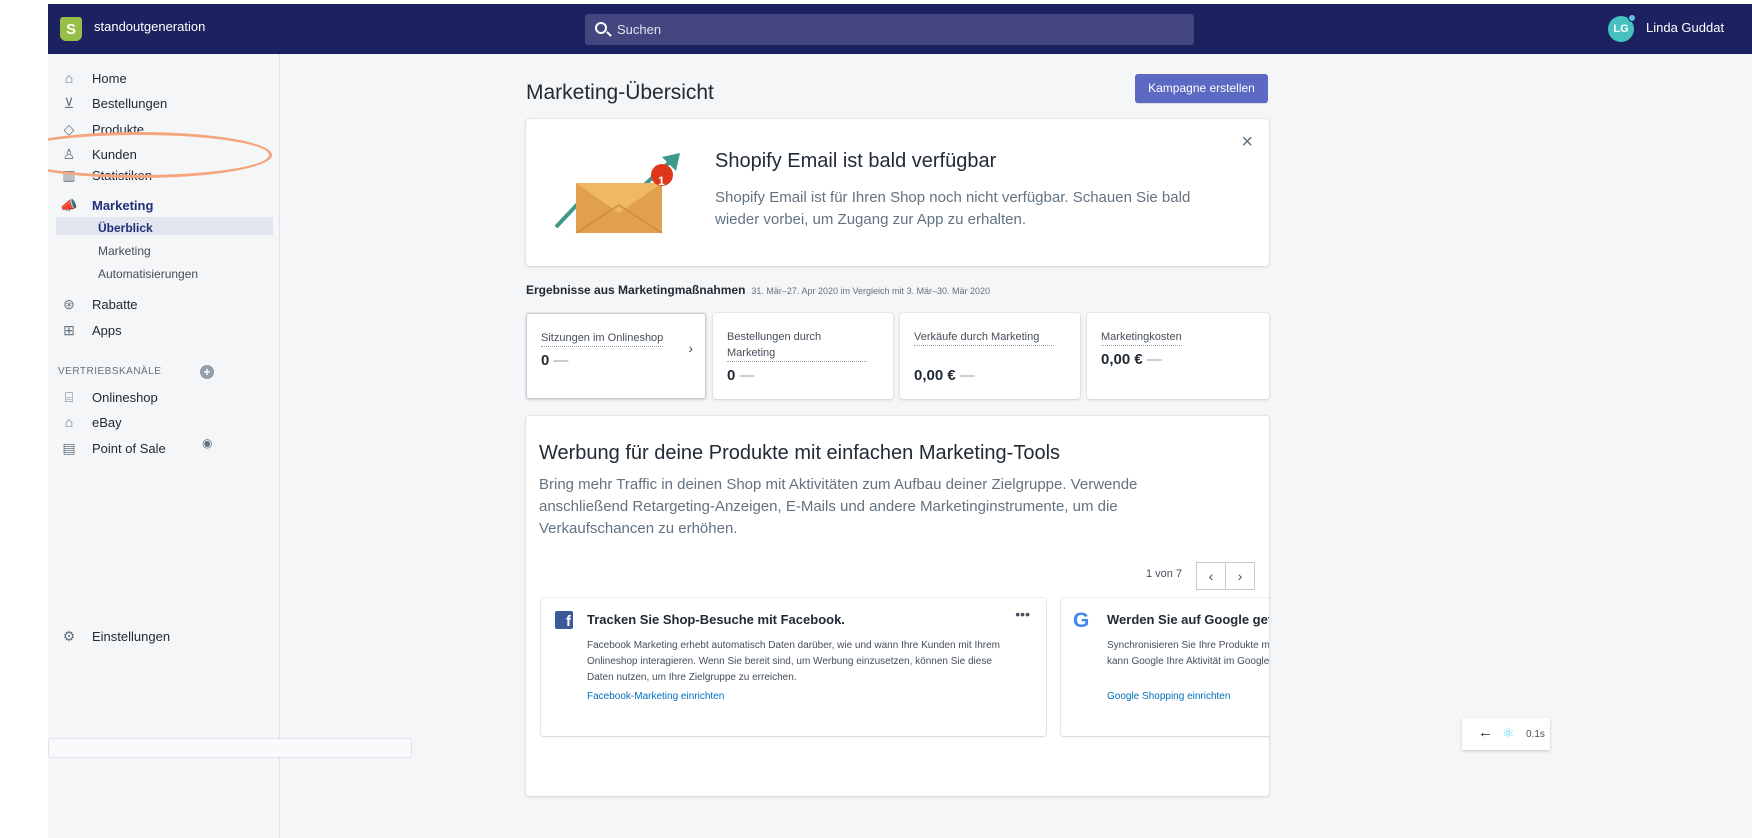 This screenshot has height=838, width=1752. What do you see at coordinates (564, 620) in the screenshot?
I see `facebook-icon: f` at bounding box center [564, 620].